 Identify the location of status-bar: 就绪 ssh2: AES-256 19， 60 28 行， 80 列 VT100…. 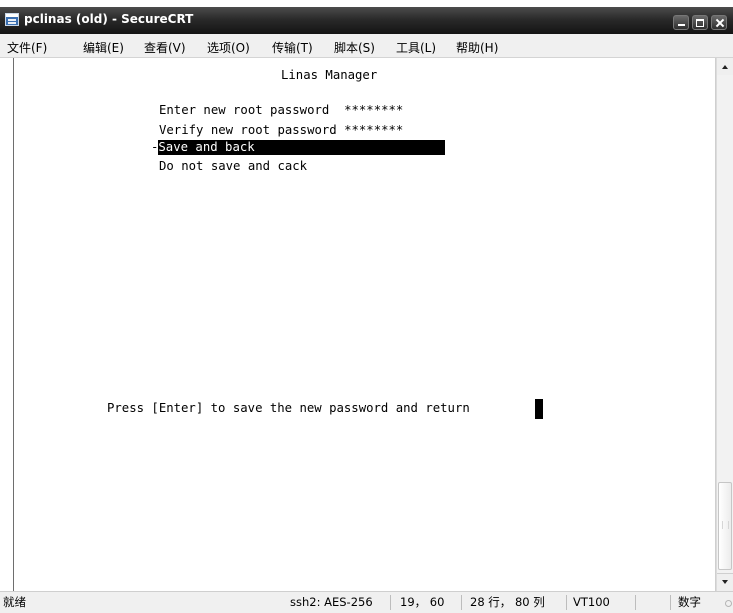
(366, 602).